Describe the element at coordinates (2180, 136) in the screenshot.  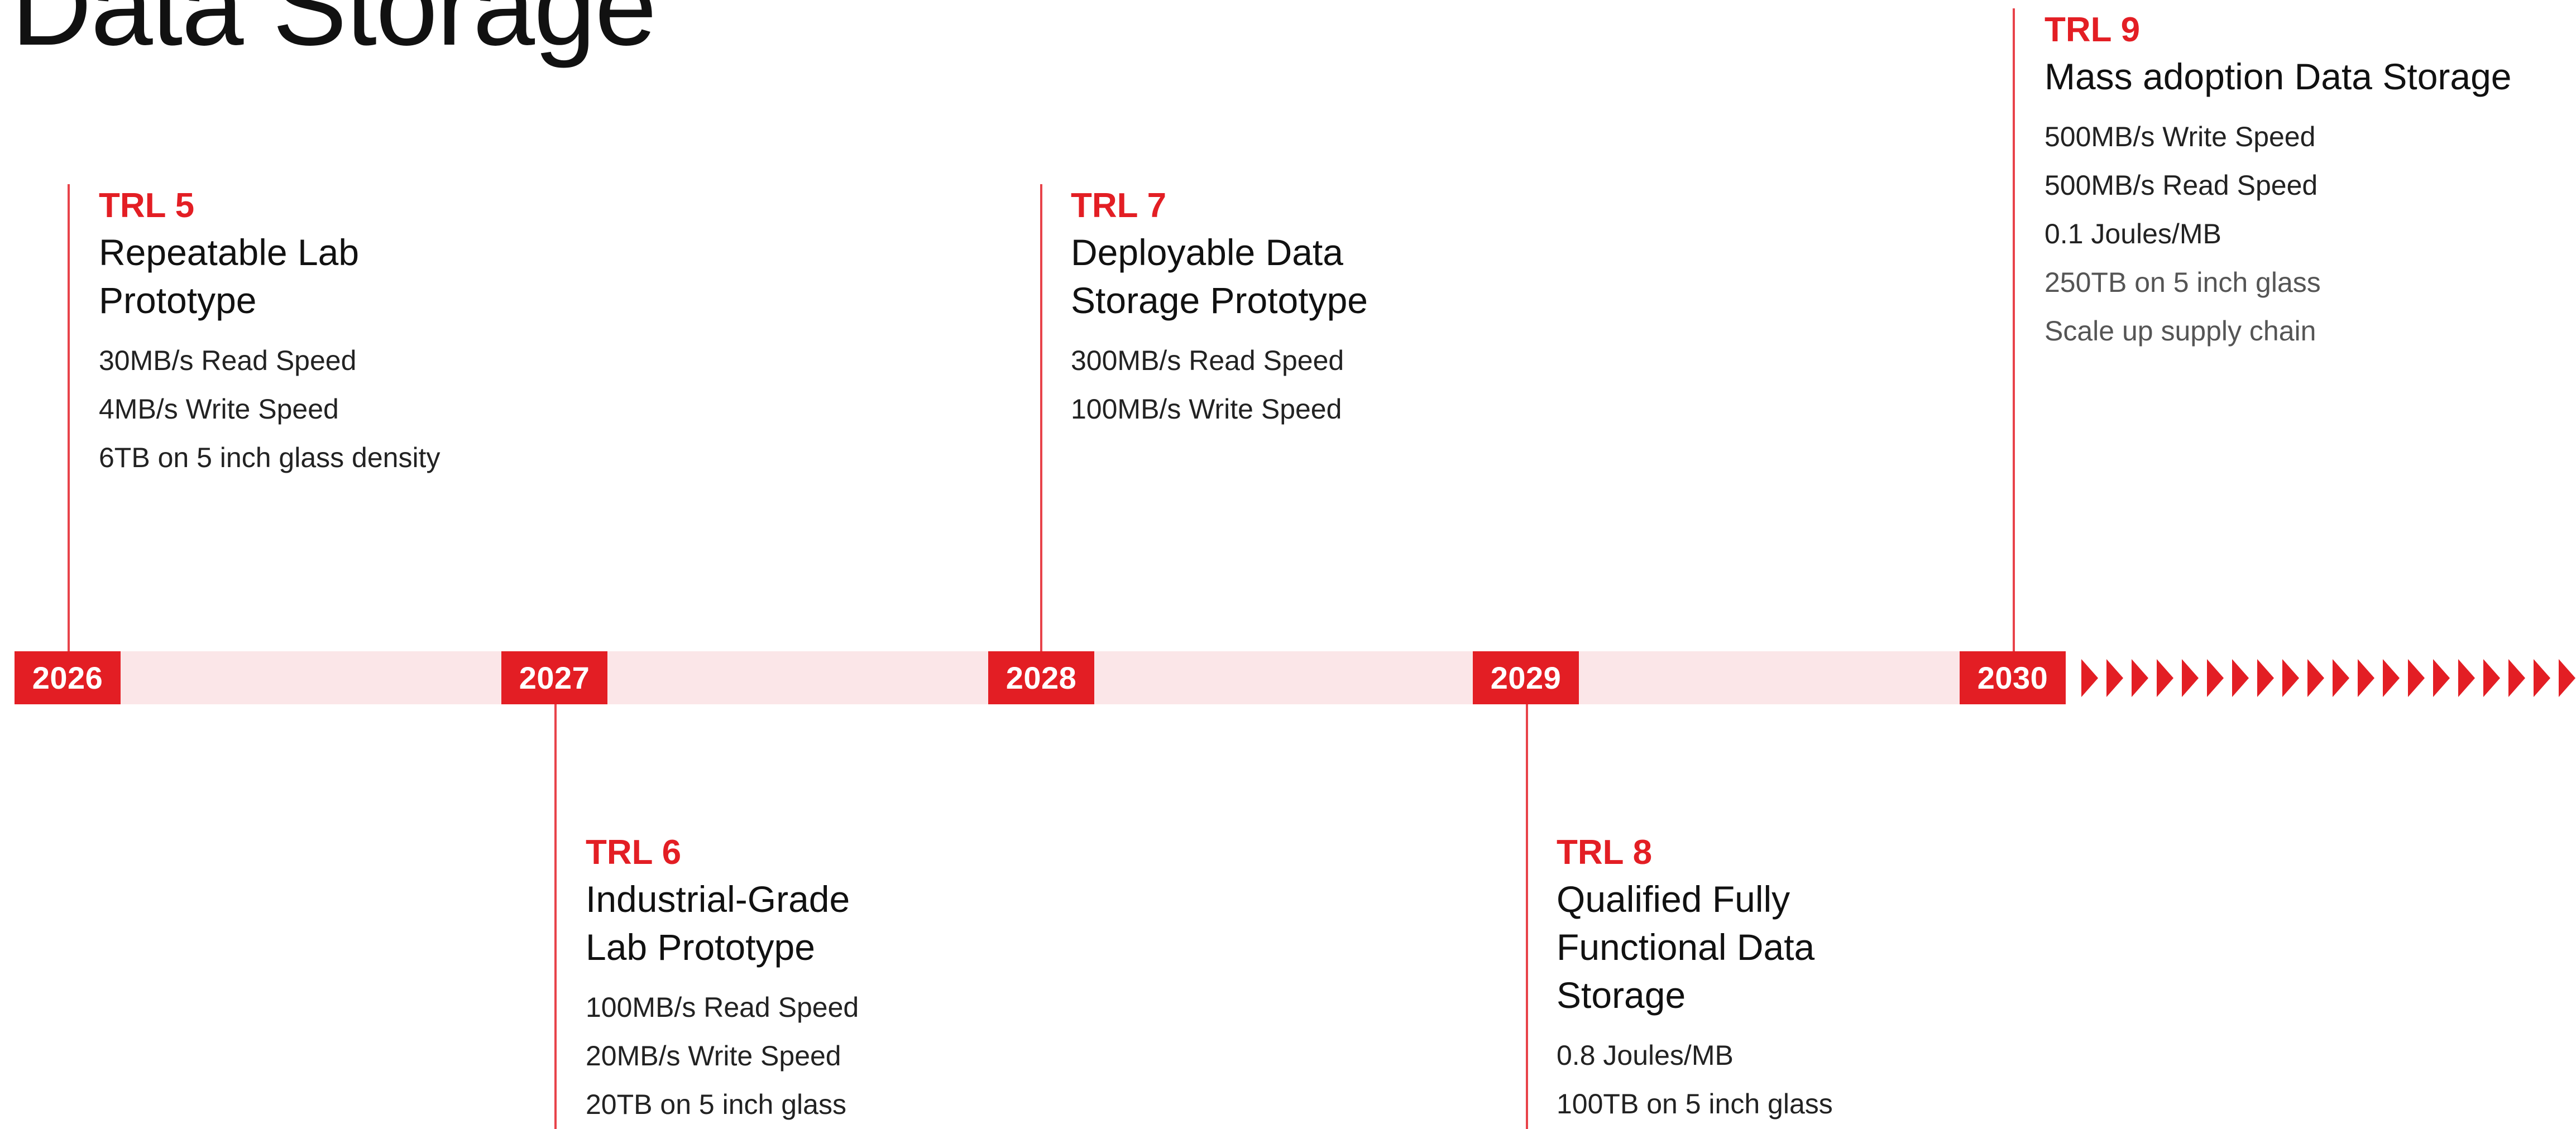
I see `milestone-spec: 500MB/s Write Speed` at that location.